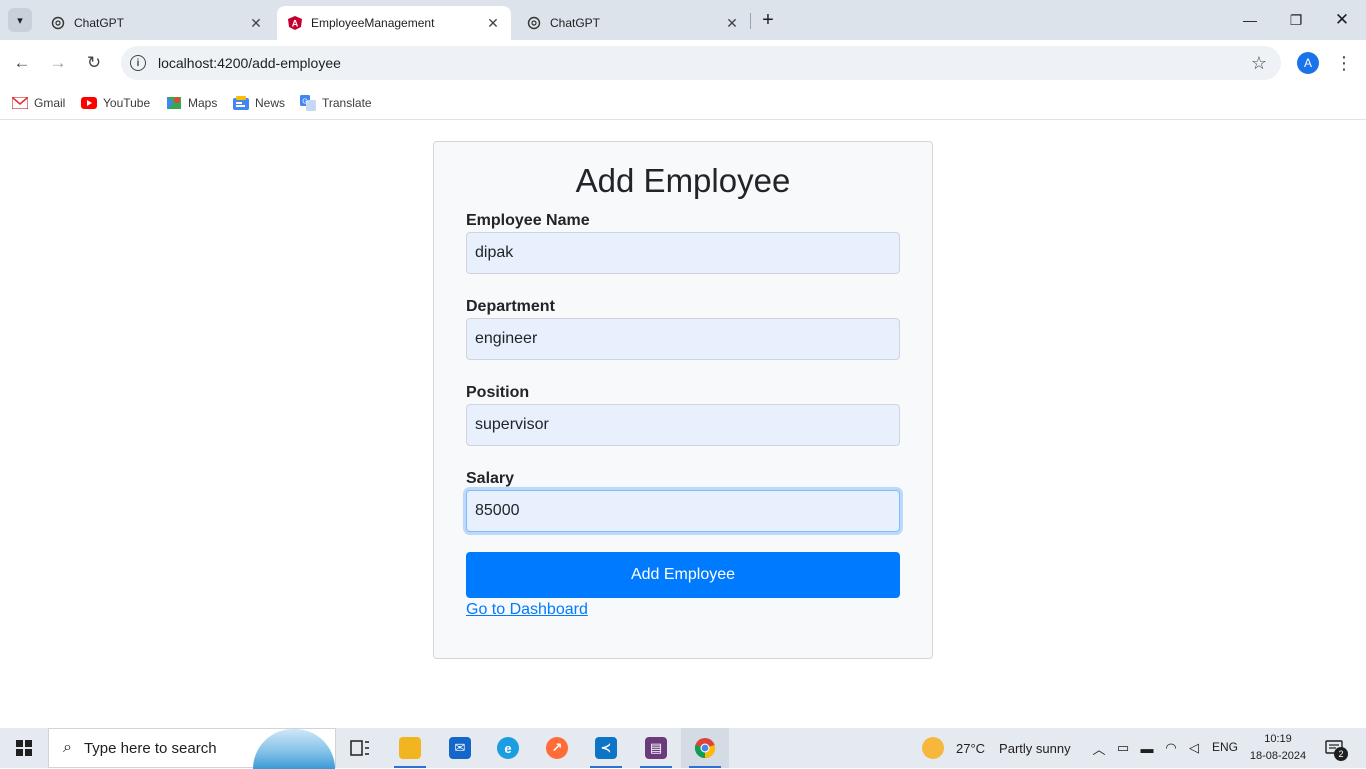  I want to click on employee-name-label: Employee Name, so click(528, 220).